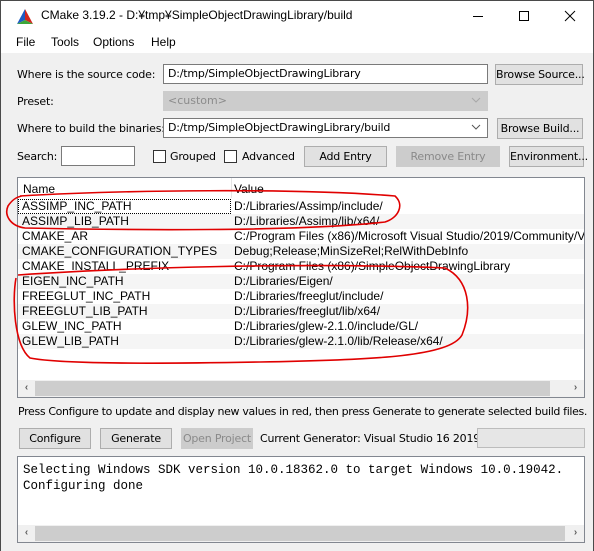 The height and width of the screenshot is (551, 594). I want to click on close-icon, so click(570, 16).